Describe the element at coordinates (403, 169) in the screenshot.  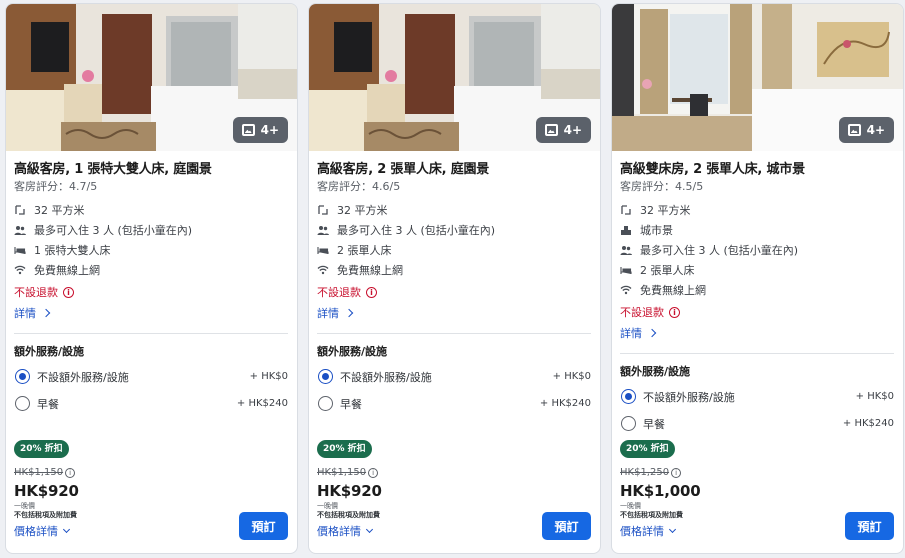
I see `room-title: 高級客房, 2 張單人床, 庭園景` at that location.